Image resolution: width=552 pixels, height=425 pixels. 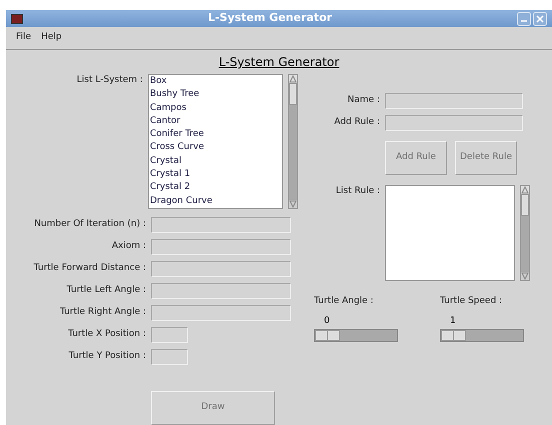 I want to click on field-label: Turtle Left Angle :, so click(x=106, y=291).